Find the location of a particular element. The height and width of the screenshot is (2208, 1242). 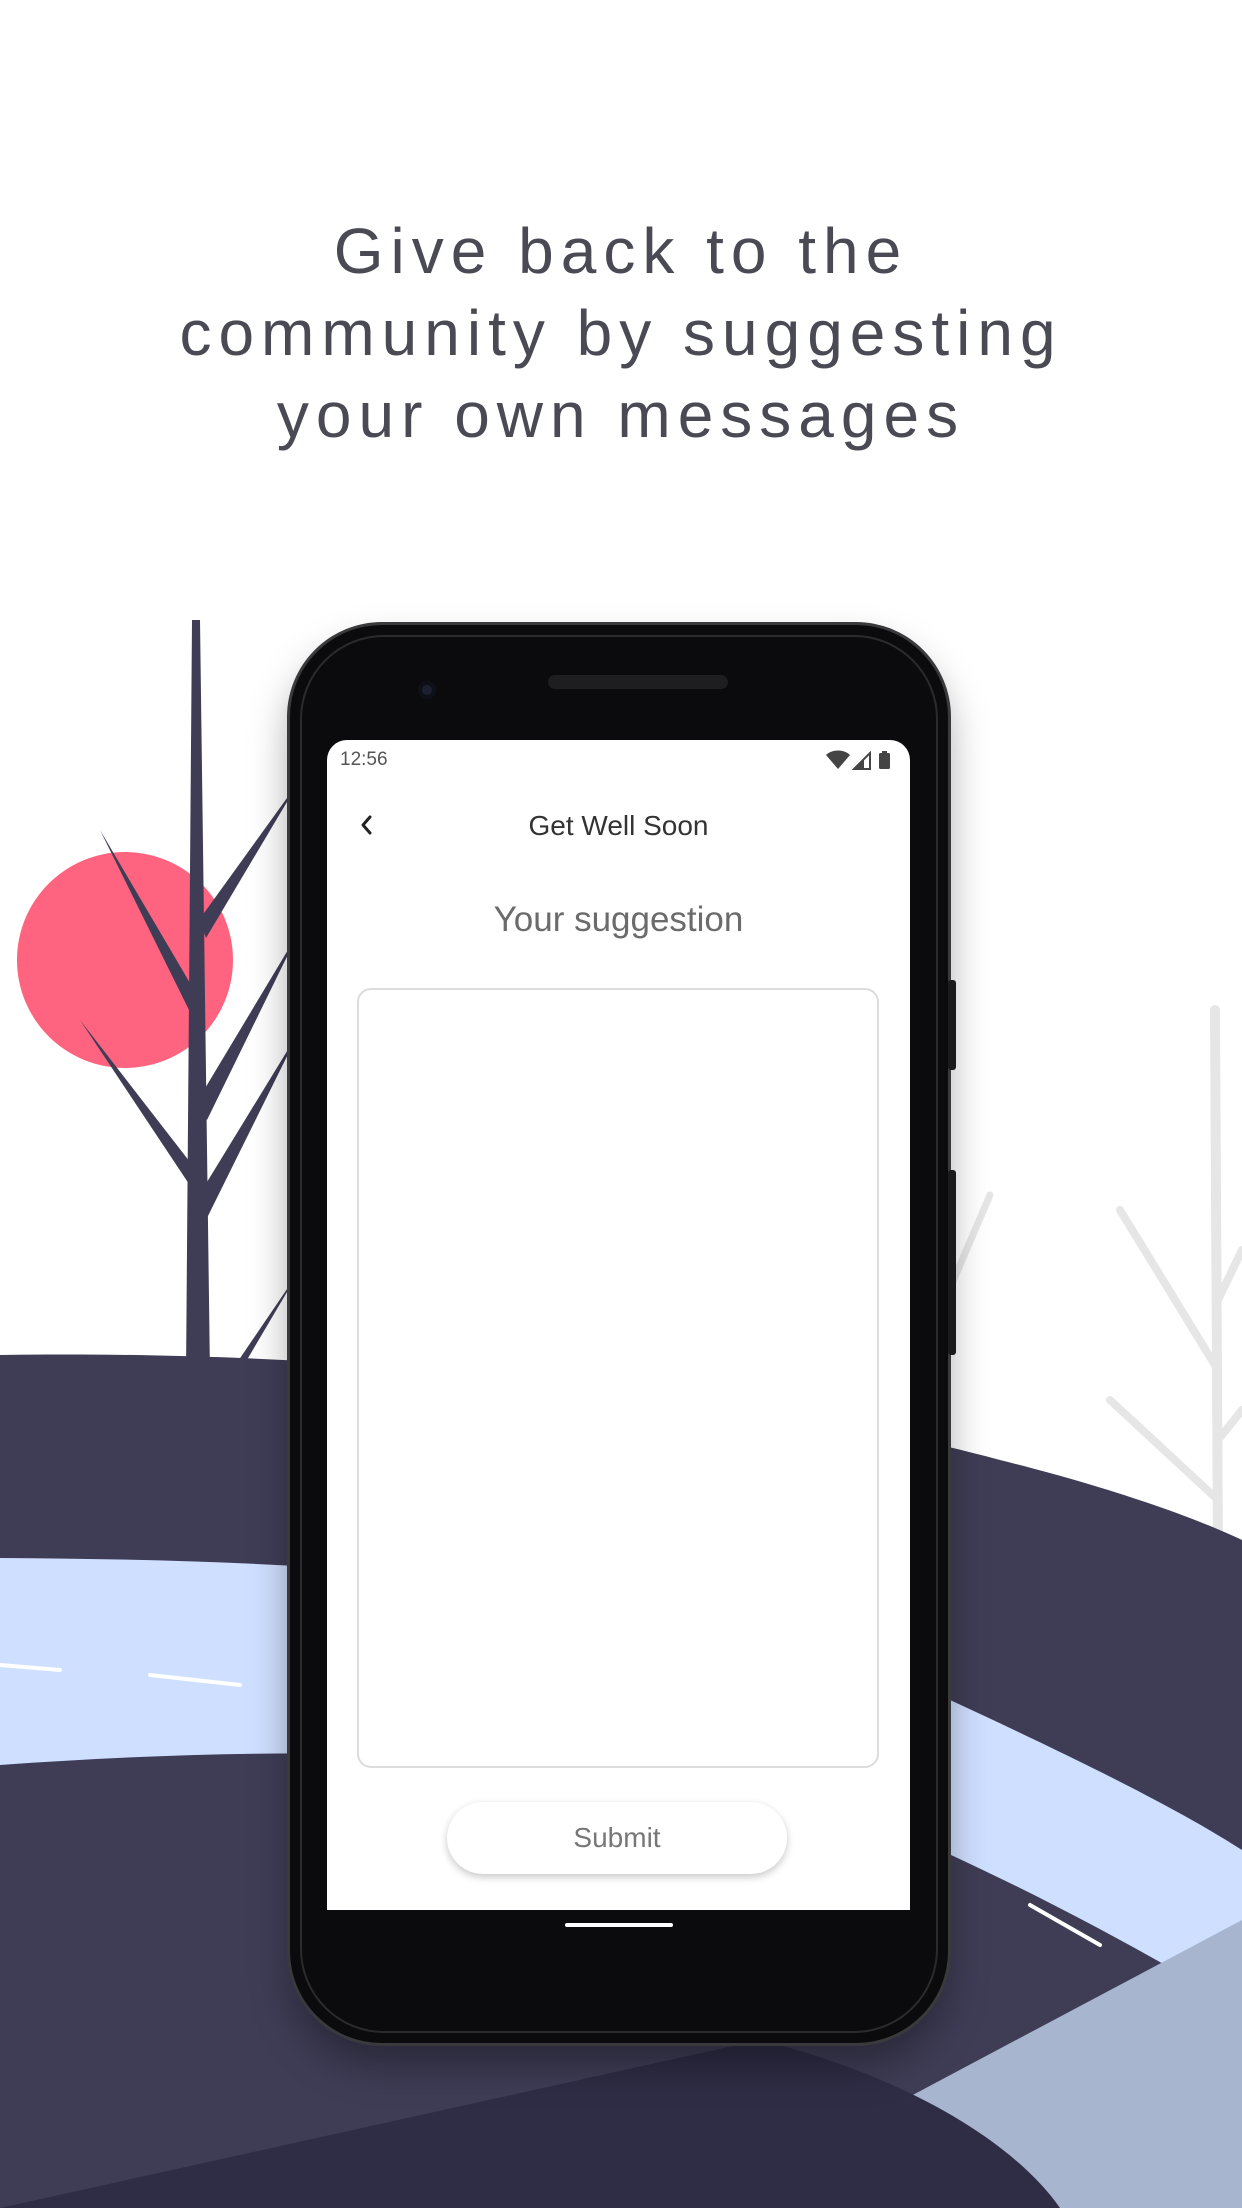

volume-button is located at coordinates (952, 1262).